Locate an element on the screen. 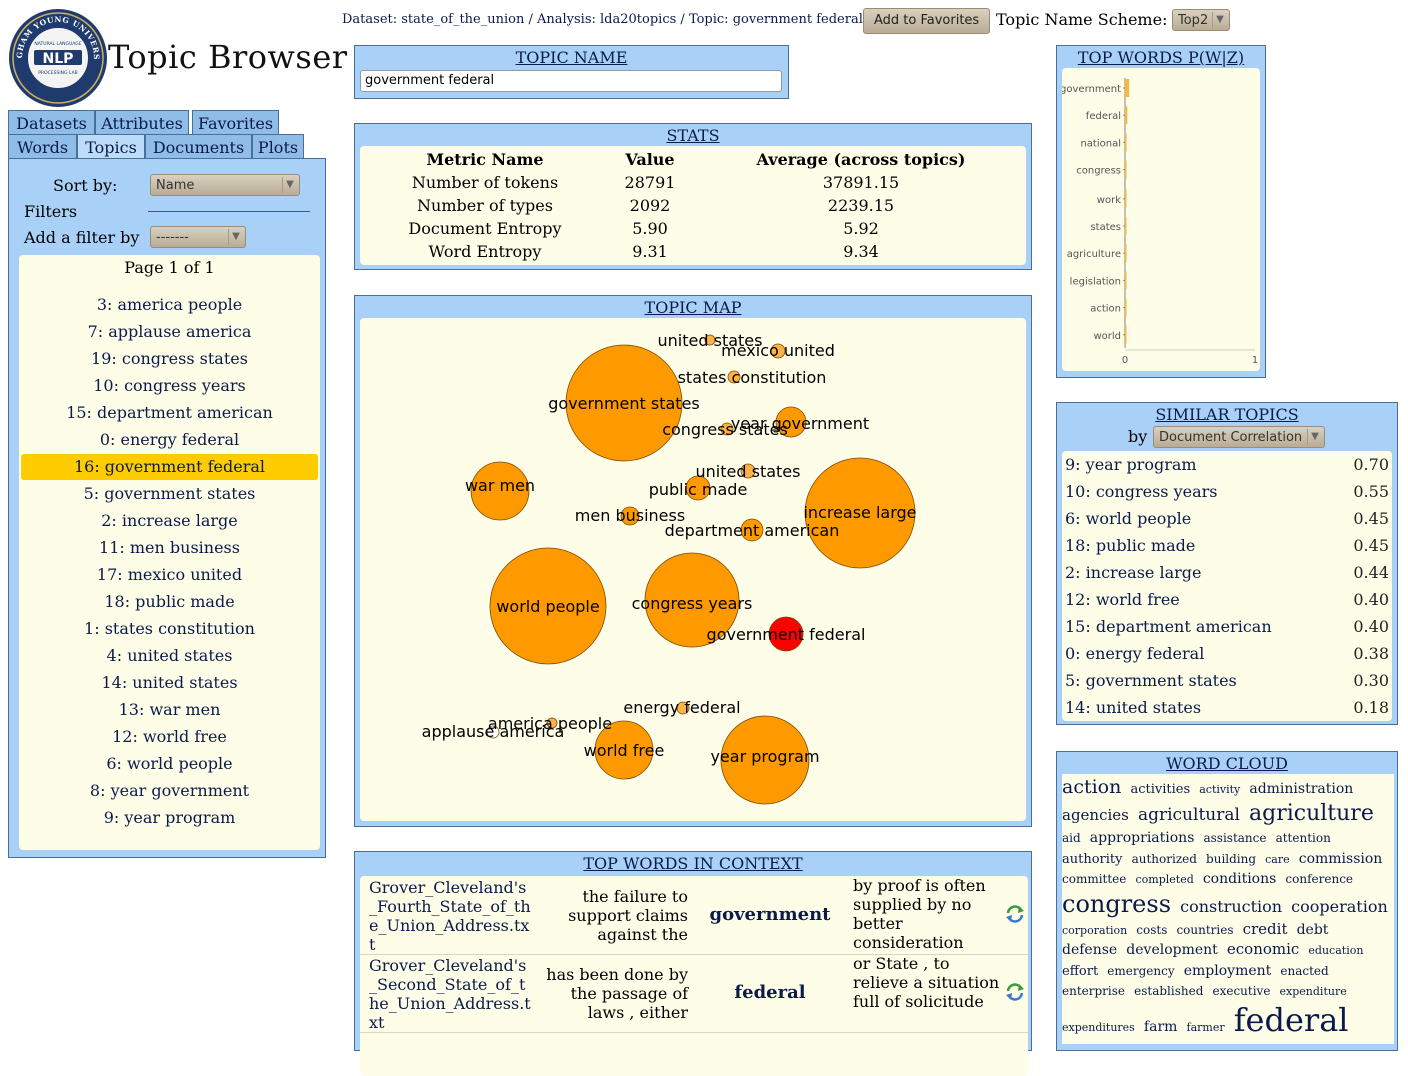 This screenshot has height=1076, width=1408. tab-documents: Documents is located at coordinates (198, 146).